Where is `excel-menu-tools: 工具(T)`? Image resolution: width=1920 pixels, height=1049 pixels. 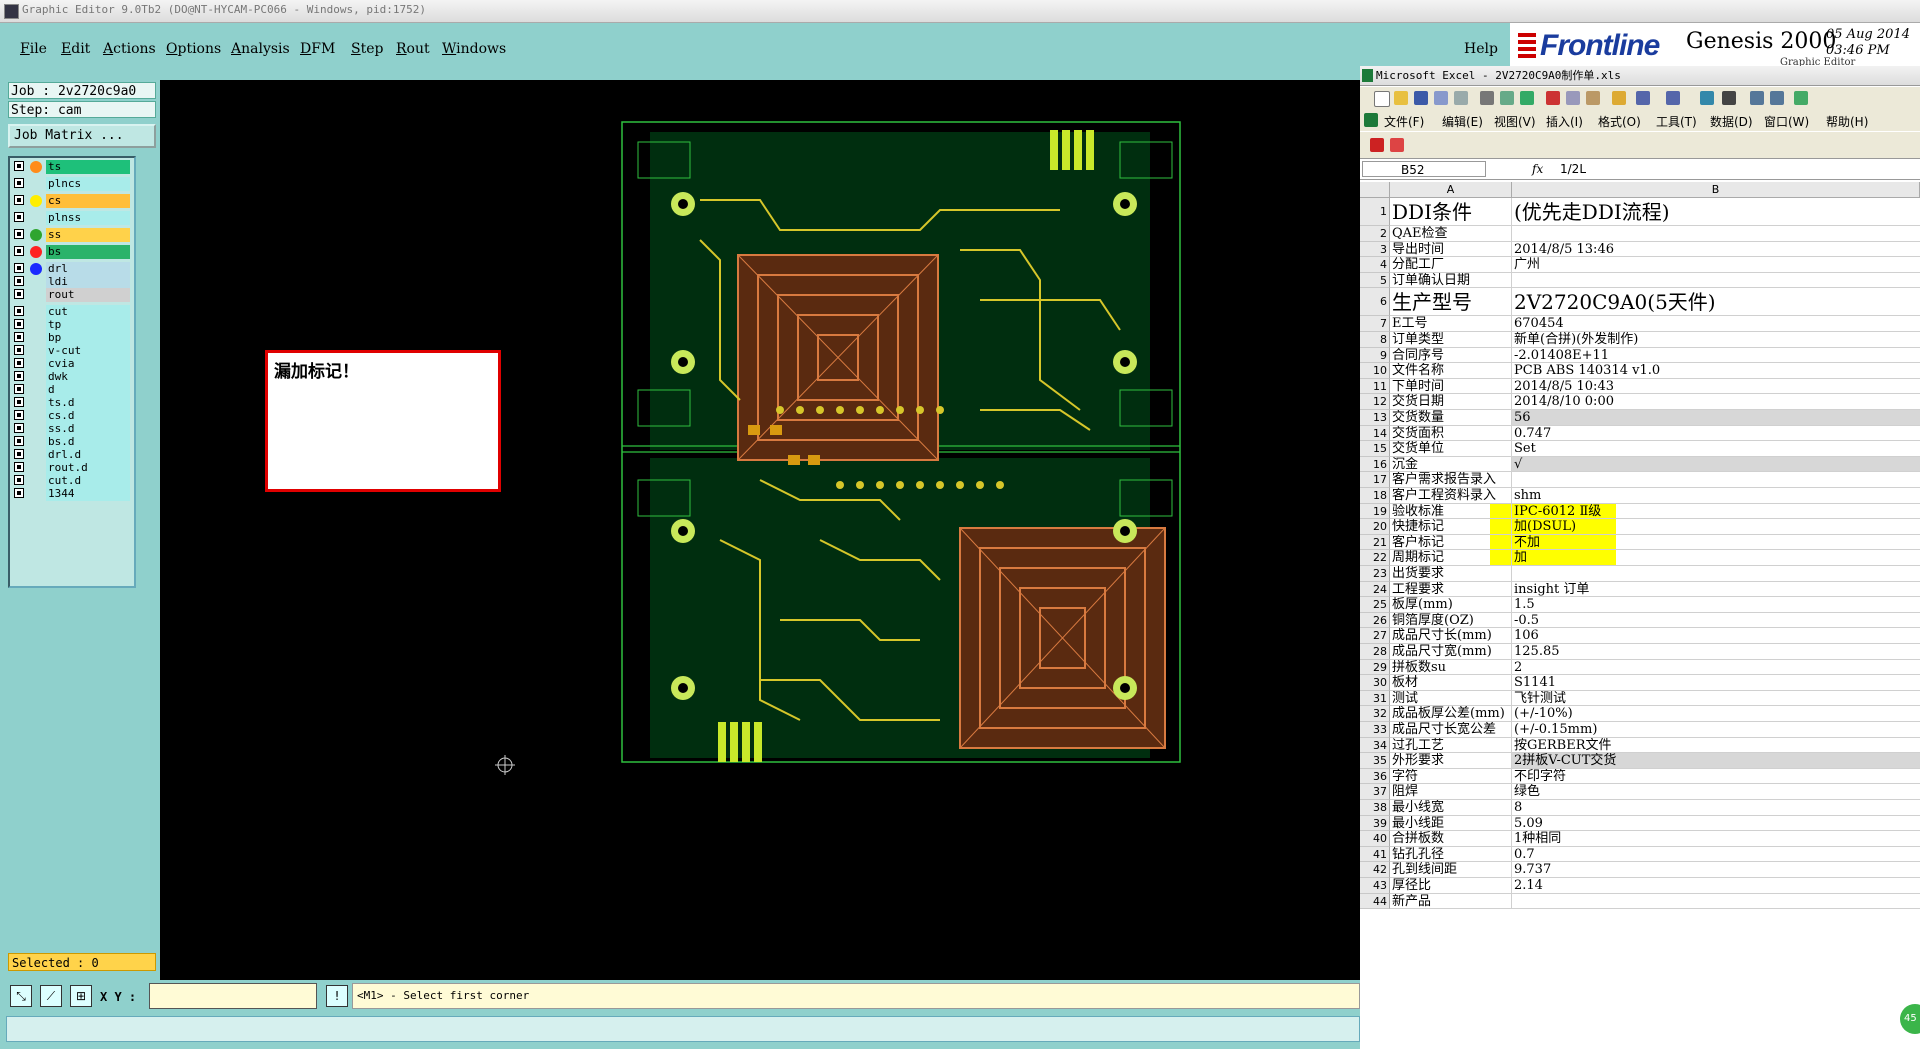 excel-menu-tools: 工具(T) is located at coordinates (1676, 121).